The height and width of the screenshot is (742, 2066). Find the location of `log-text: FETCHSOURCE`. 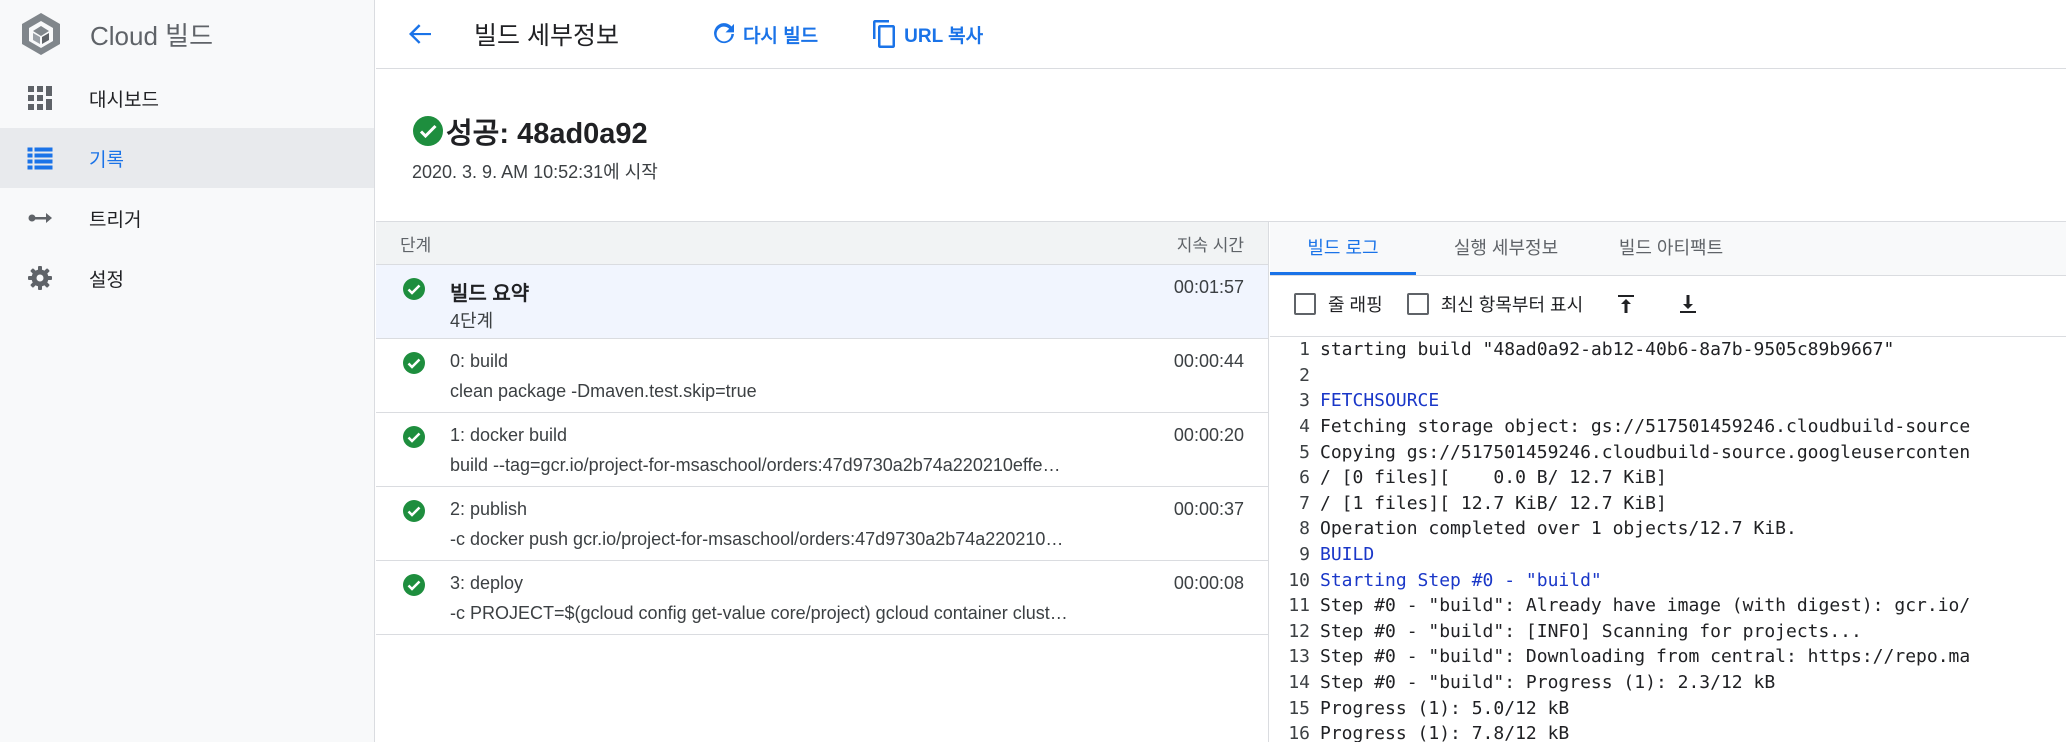

log-text: FETCHSOURCE is located at coordinates (1380, 401).